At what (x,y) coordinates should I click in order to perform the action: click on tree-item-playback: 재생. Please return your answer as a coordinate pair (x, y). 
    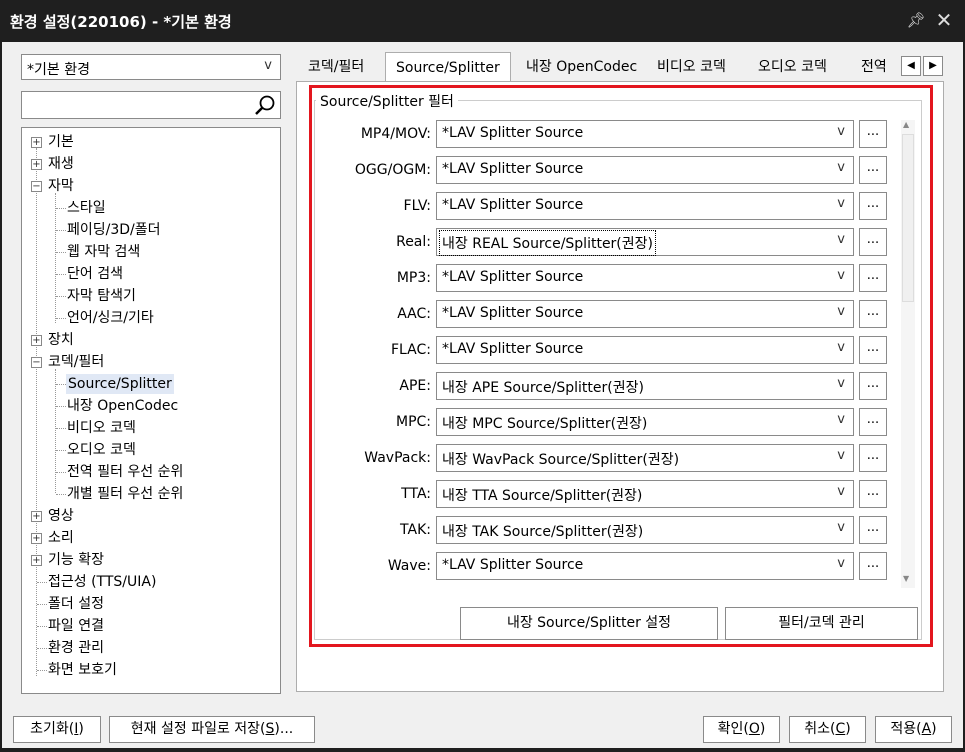
    Looking at the image, I should click on (61, 164).